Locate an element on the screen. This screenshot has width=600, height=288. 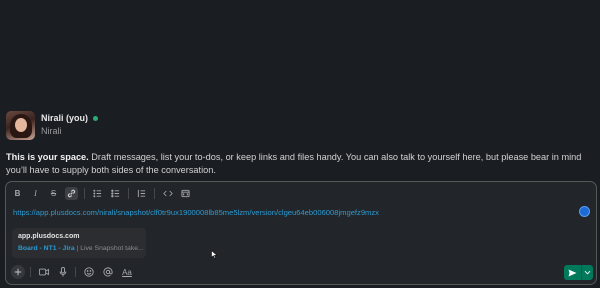
profile-text: Nirali (you) Nirali is located at coordinates (70, 123).